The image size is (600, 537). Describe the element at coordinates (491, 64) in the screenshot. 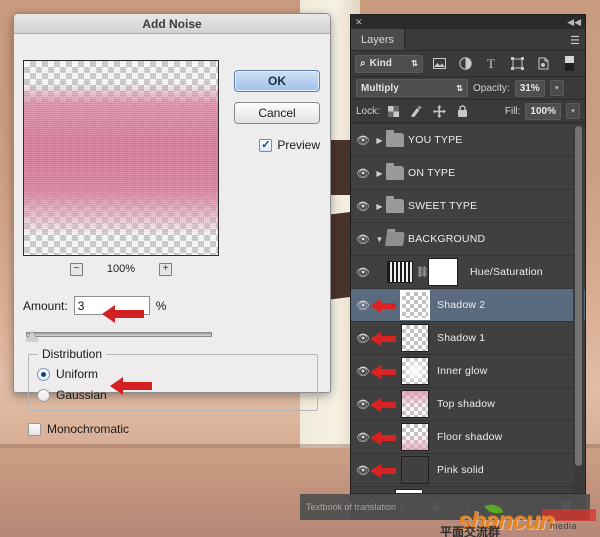

I see `type-filter-icon: T` at that location.